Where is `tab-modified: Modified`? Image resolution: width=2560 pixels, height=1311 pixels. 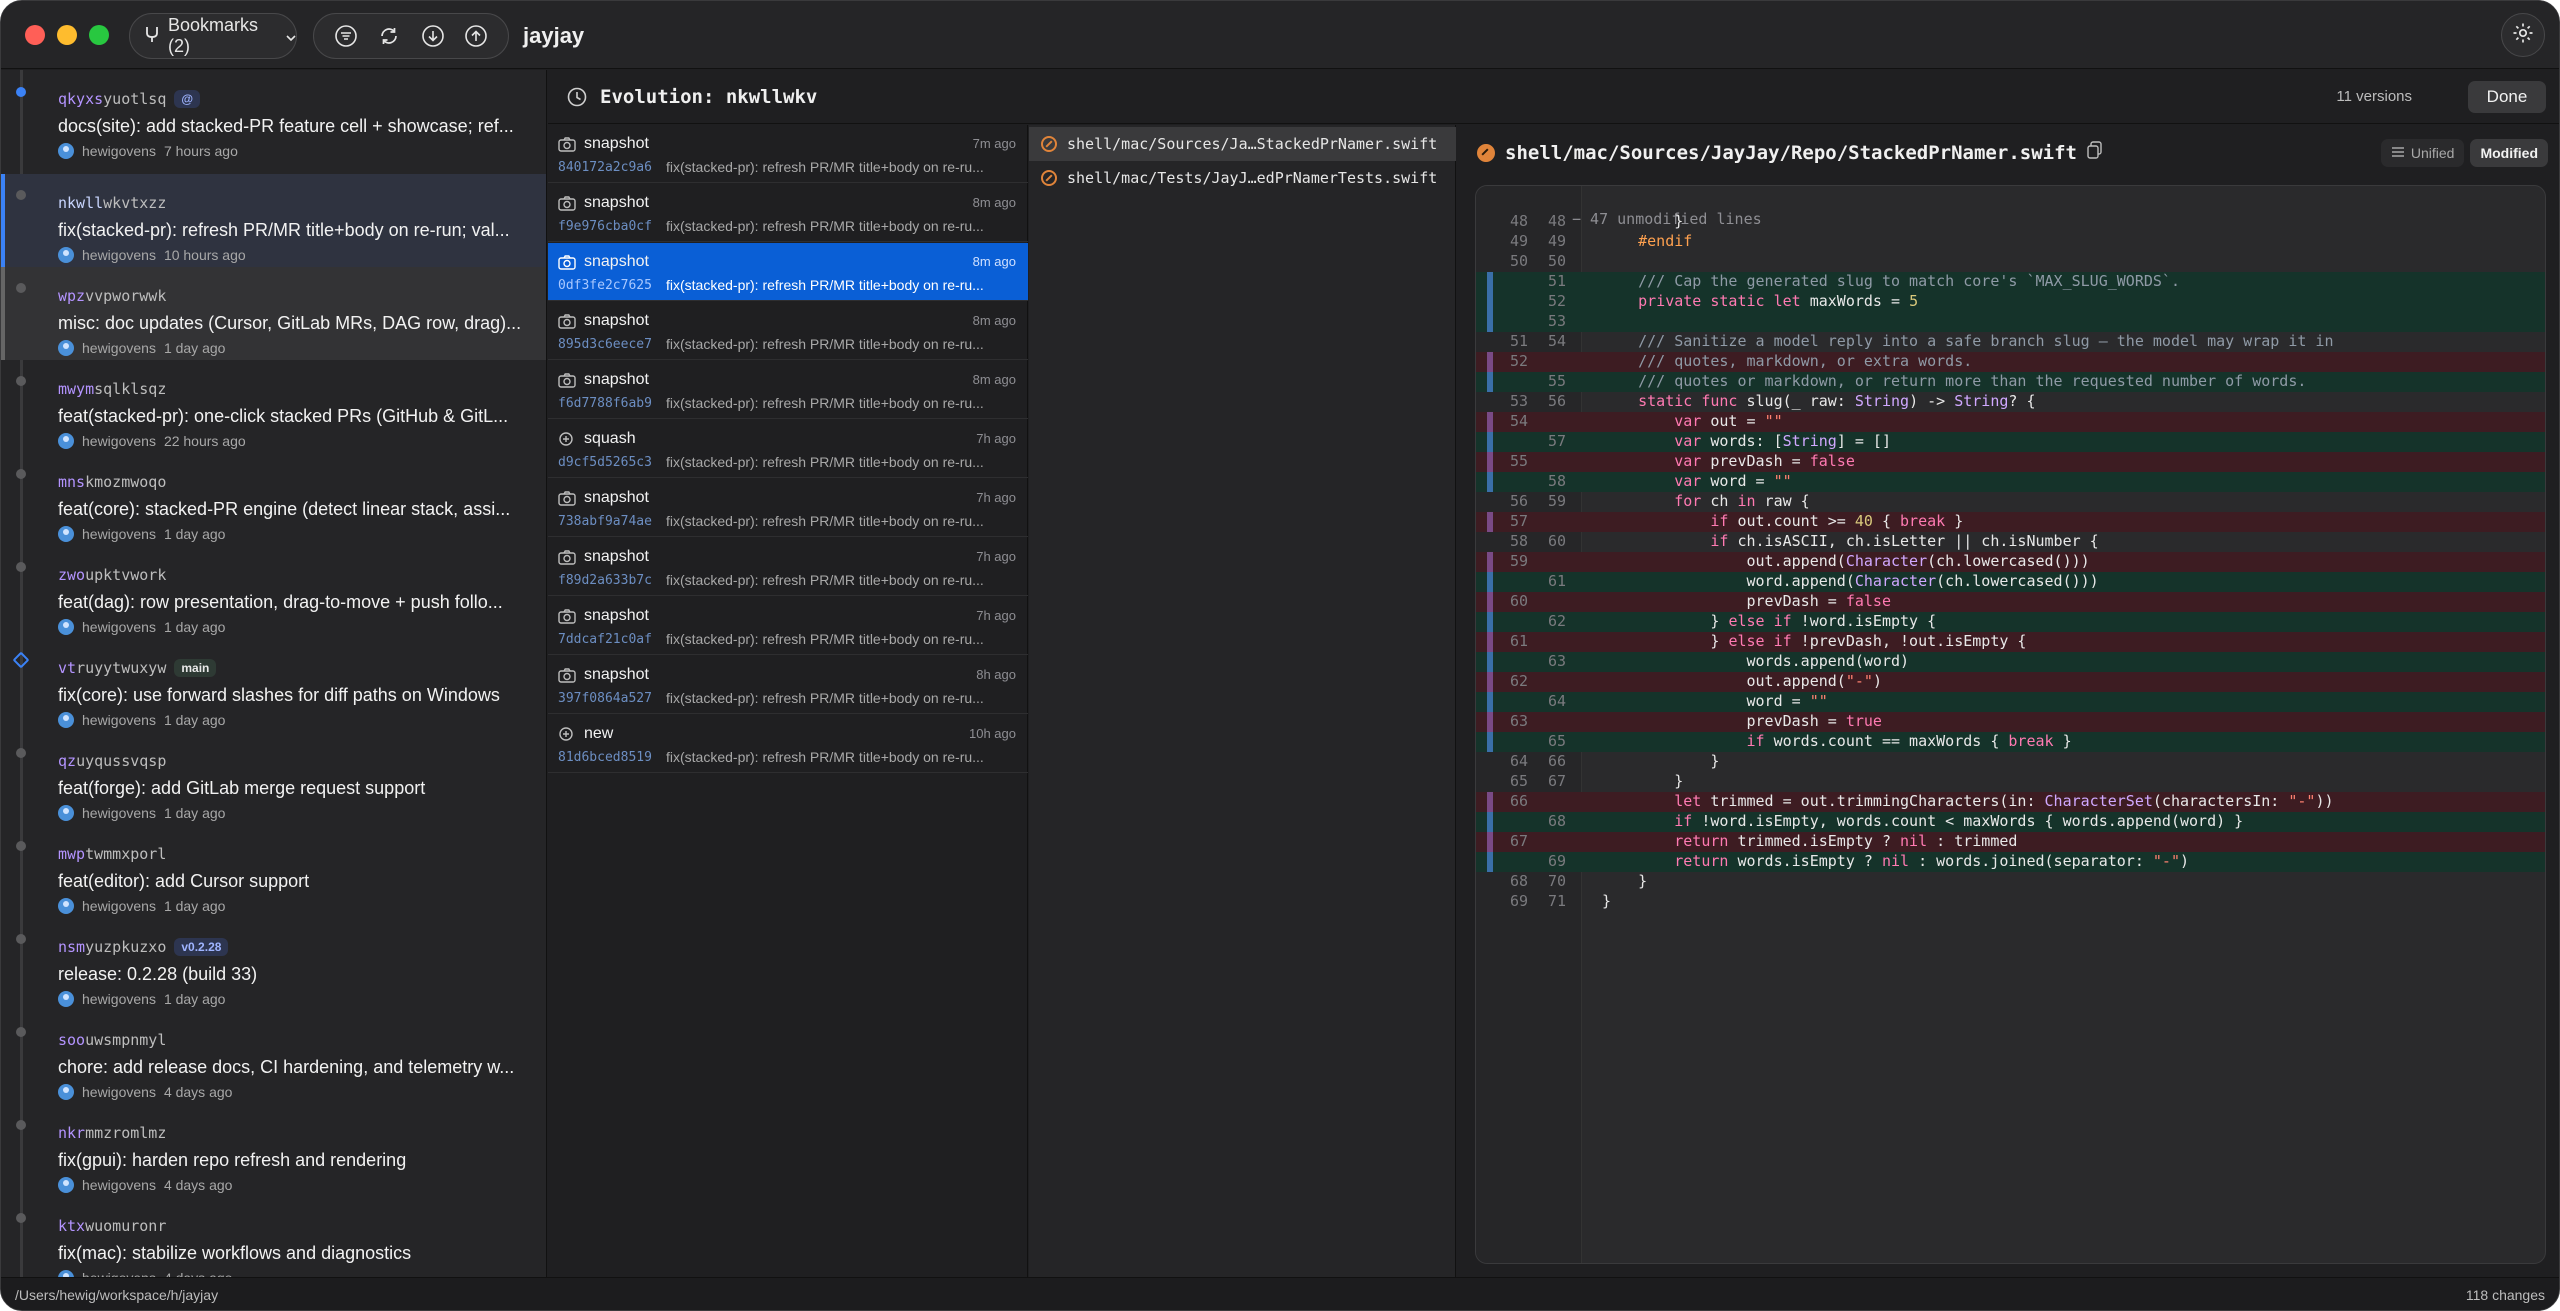
tab-modified: Modified is located at coordinates (2509, 153).